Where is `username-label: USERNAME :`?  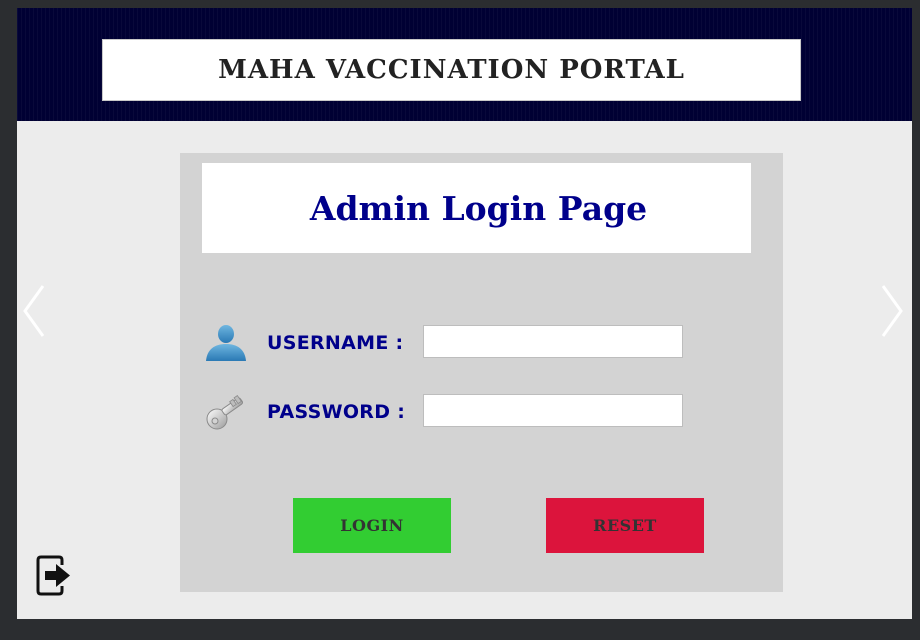 username-label: USERNAME : is located at coordinates (335, 343).